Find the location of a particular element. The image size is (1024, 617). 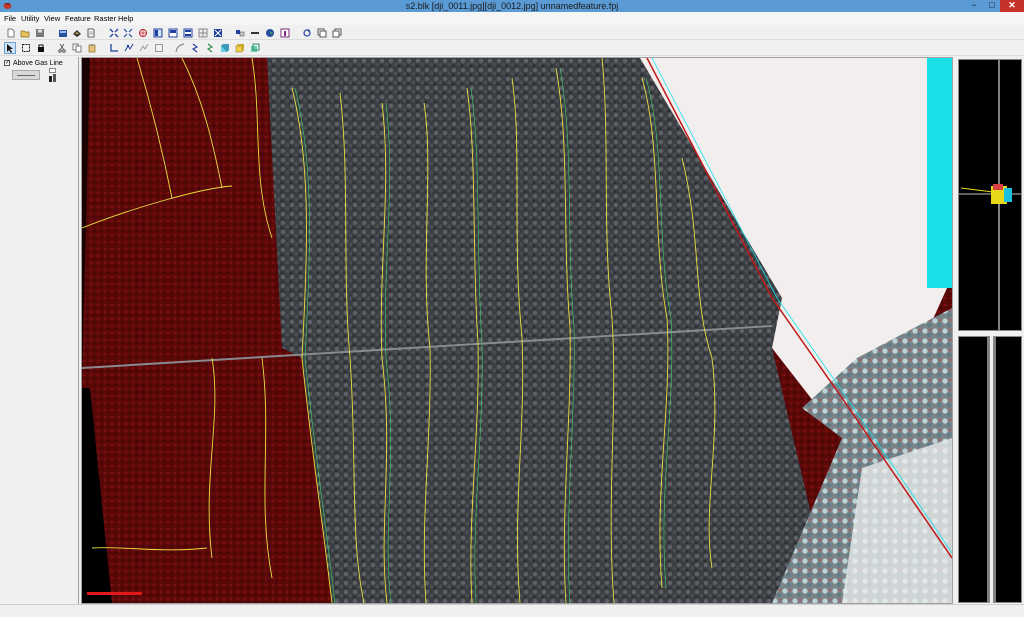

close-button: ✕ is located at coordinates (1012, 6).